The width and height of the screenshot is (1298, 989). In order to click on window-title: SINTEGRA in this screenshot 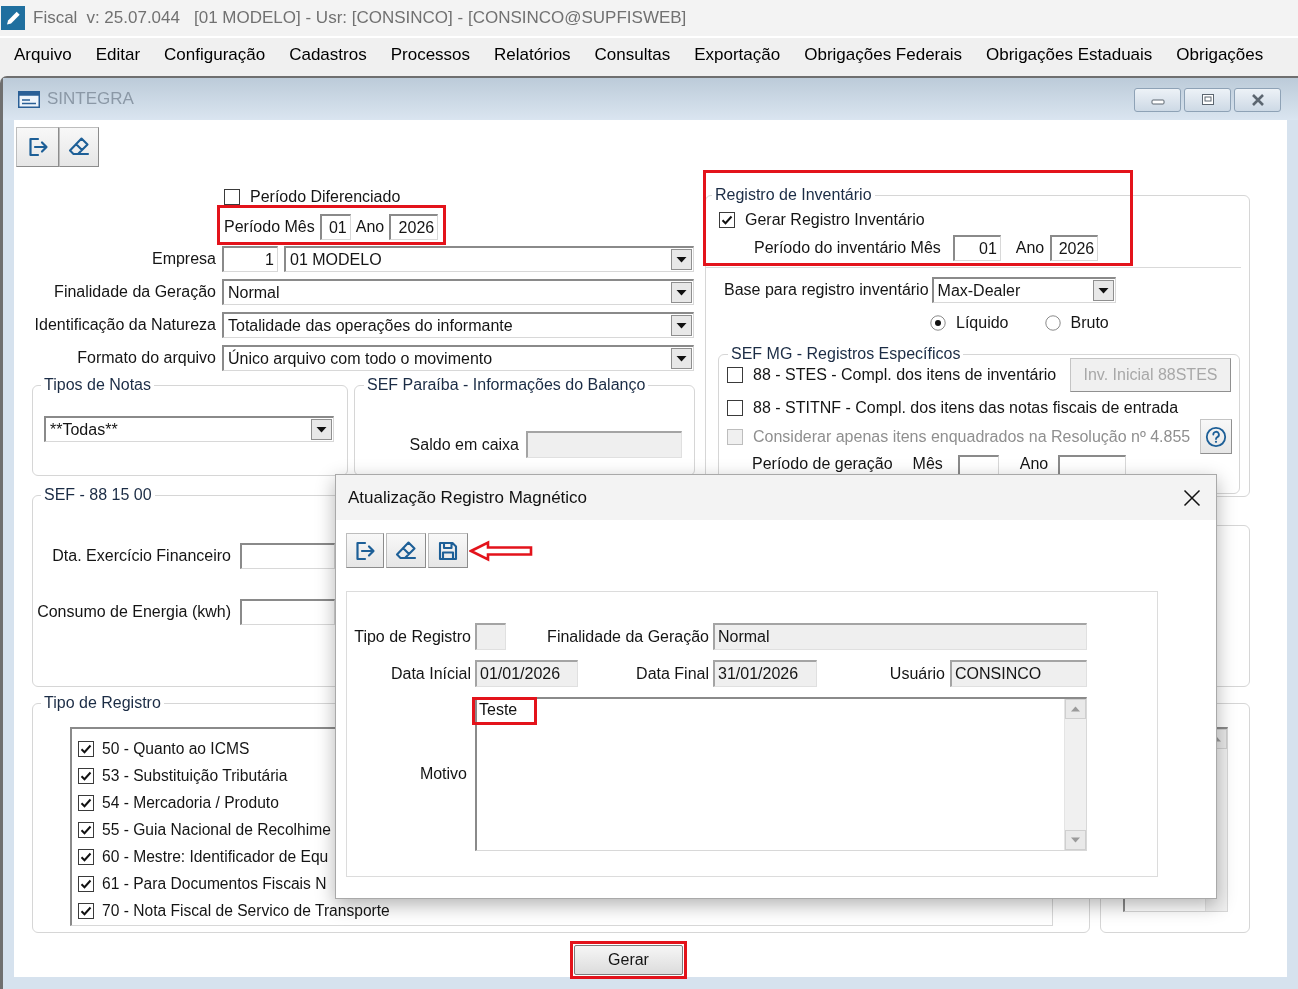, I will do `click(90, 99)`.